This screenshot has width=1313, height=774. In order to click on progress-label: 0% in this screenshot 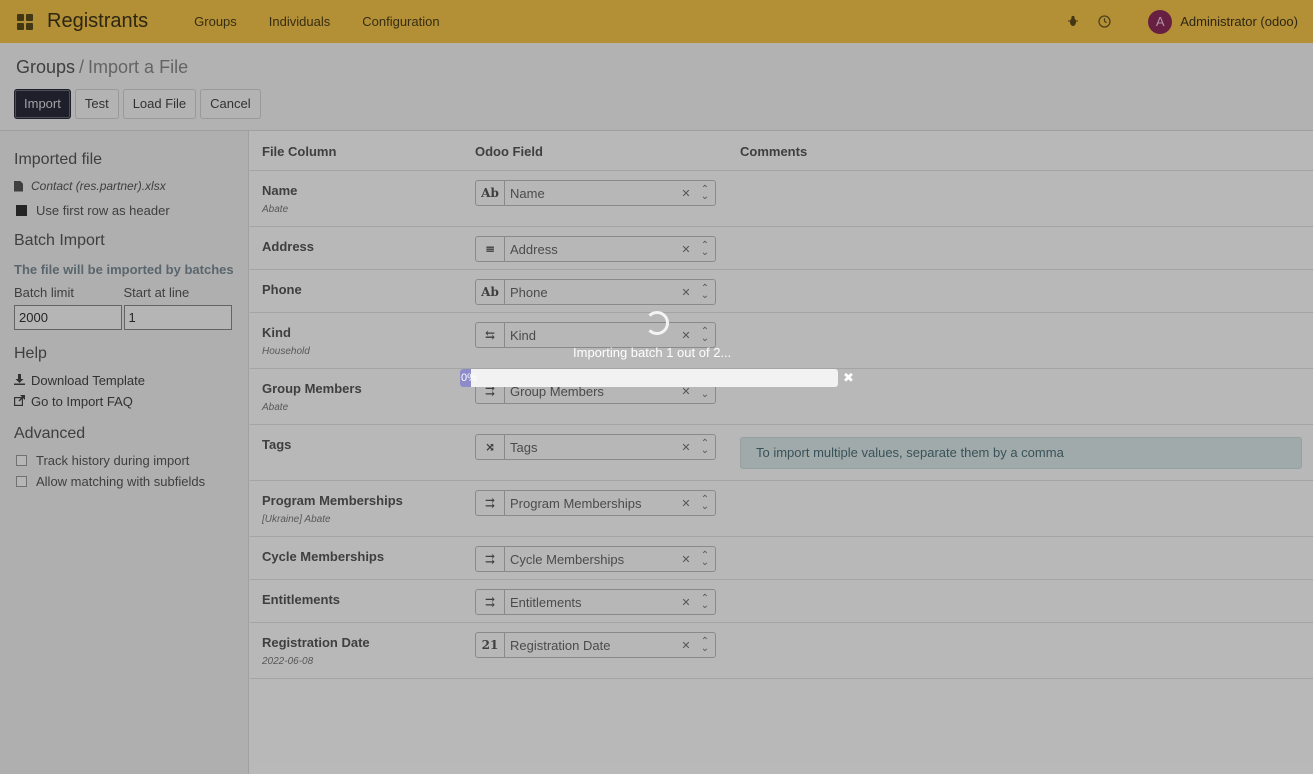, I will do `click(469, 378)`.